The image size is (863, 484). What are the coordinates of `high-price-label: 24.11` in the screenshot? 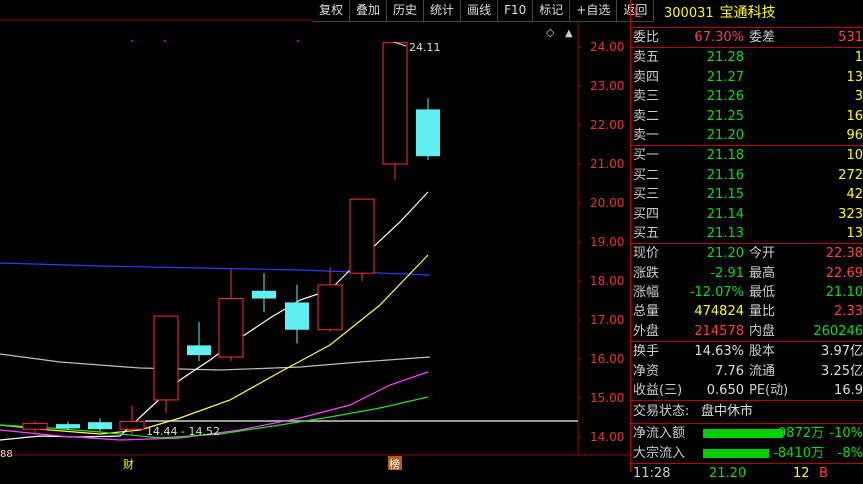 It's located at (425, 47).